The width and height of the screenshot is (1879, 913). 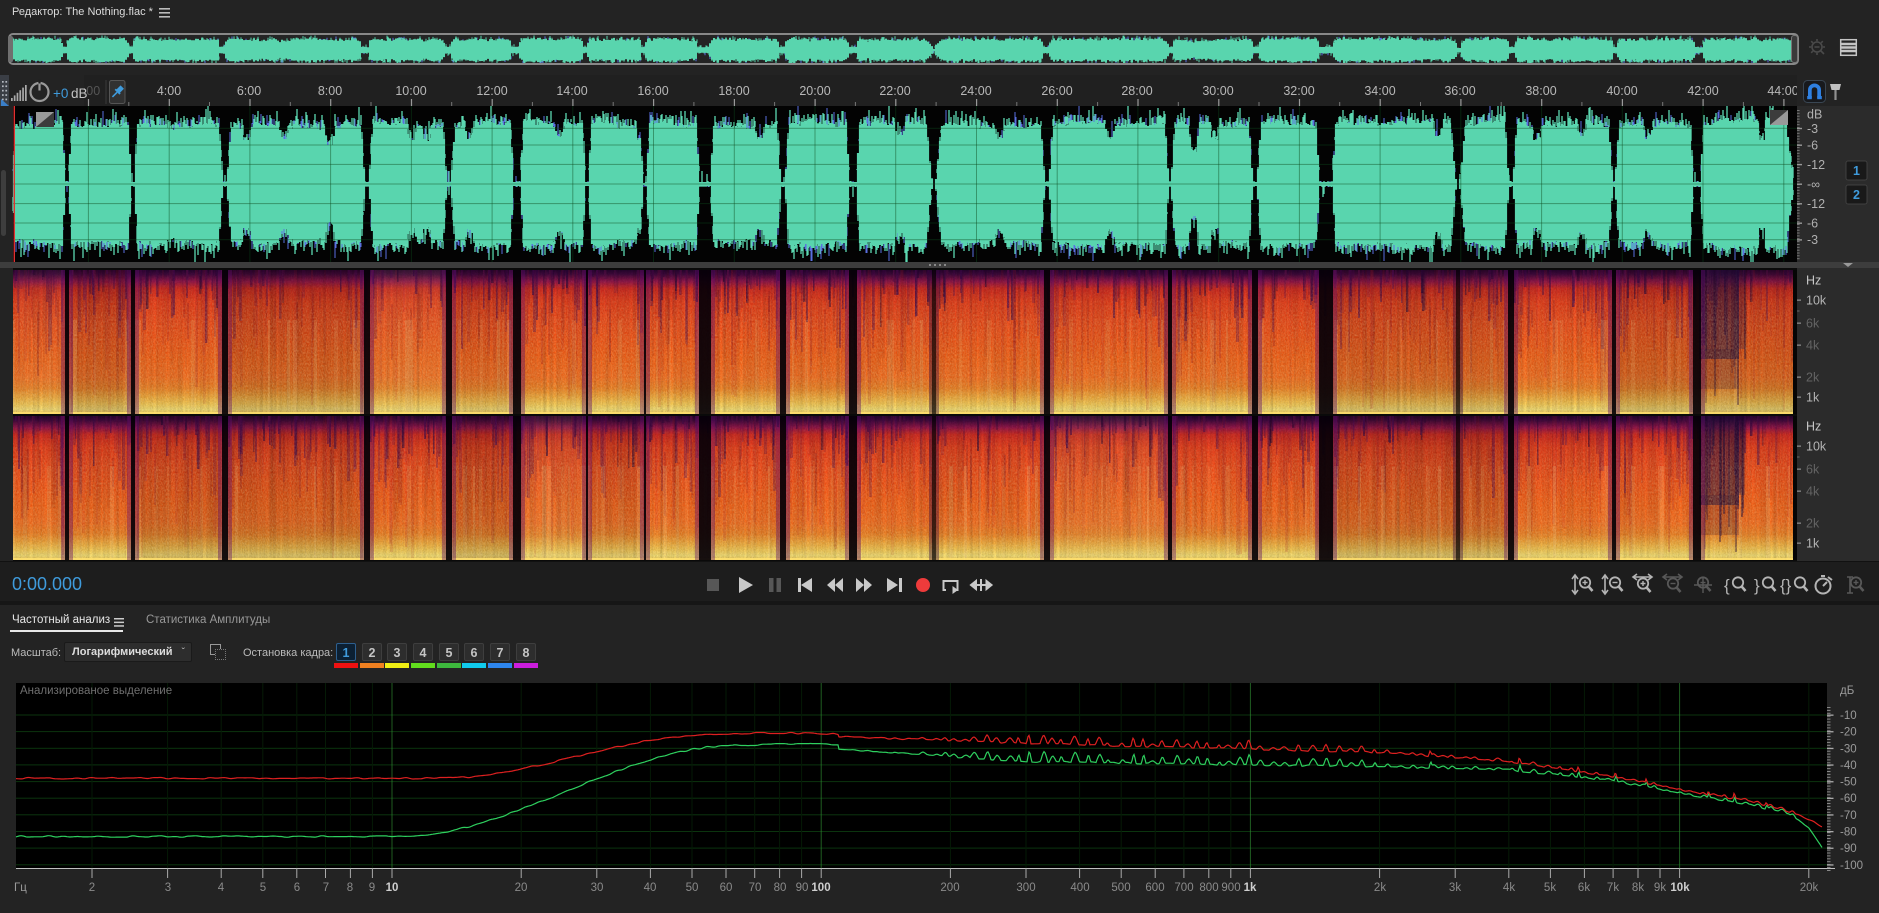 I want to click on svg-text: 22:00, so click(x=894, y=91).